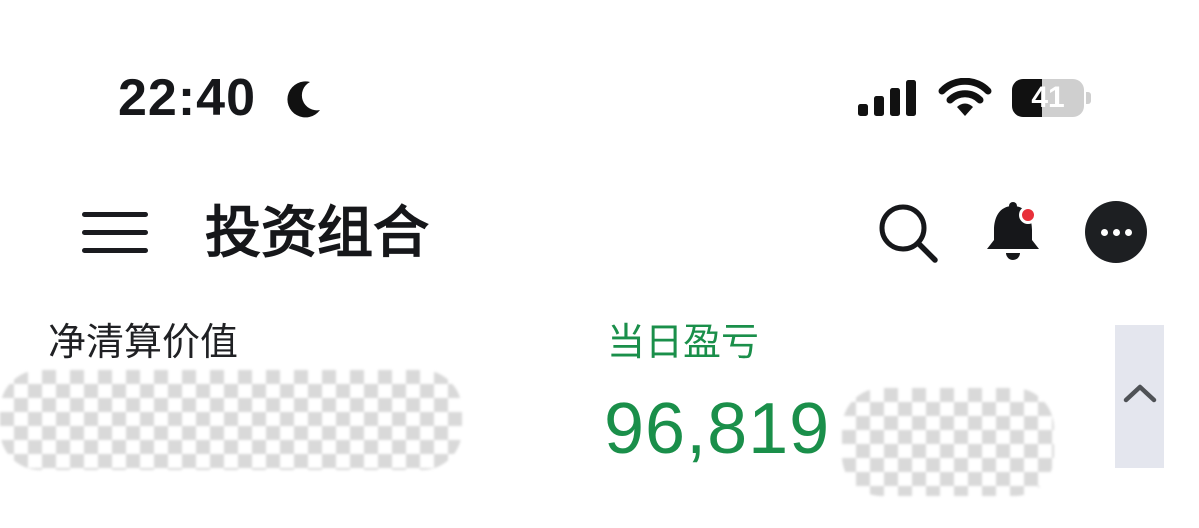 The image size is (1199, 528). I want to click on search-icon, so click(908, 233).